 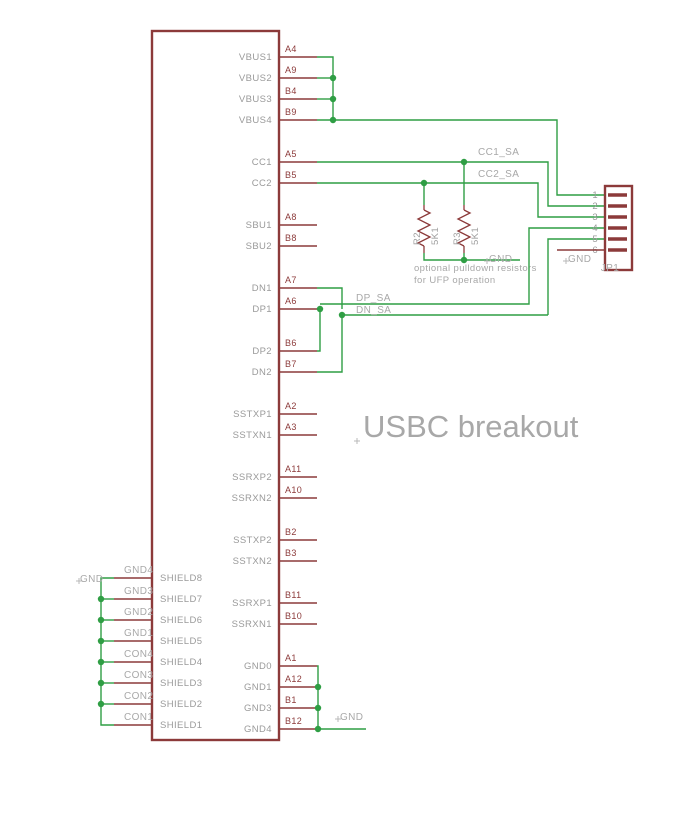 What do you see at coordinates (291, 658) in the screenshot?
I see `pin-number-a1: A1` at bounding box center [291, 658].